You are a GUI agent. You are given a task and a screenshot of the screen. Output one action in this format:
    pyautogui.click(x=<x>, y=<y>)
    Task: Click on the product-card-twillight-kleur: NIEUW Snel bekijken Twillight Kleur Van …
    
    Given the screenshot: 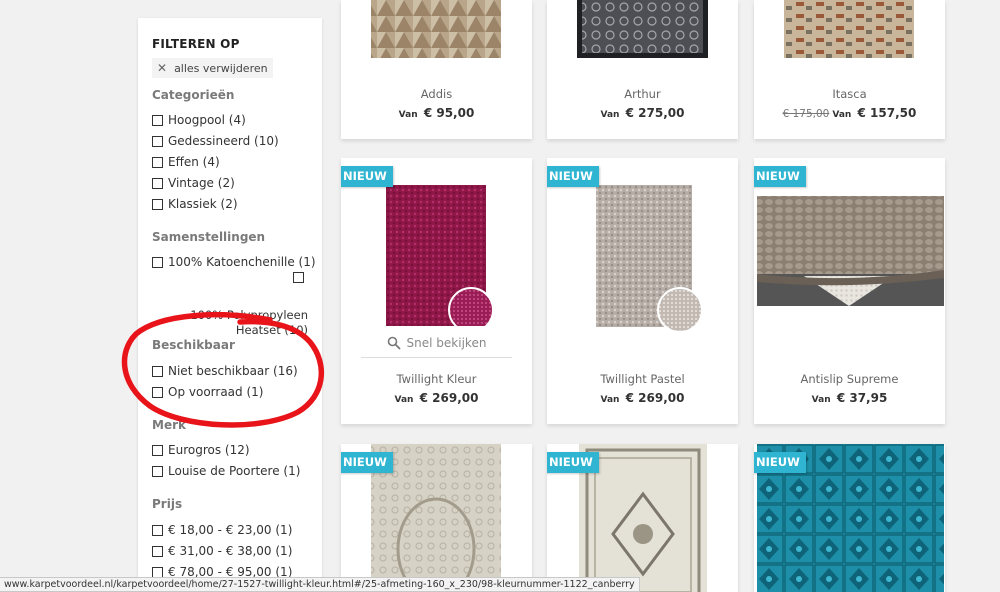 What is the action you would take?
    pyautogui.click(x=436, y=291)
    